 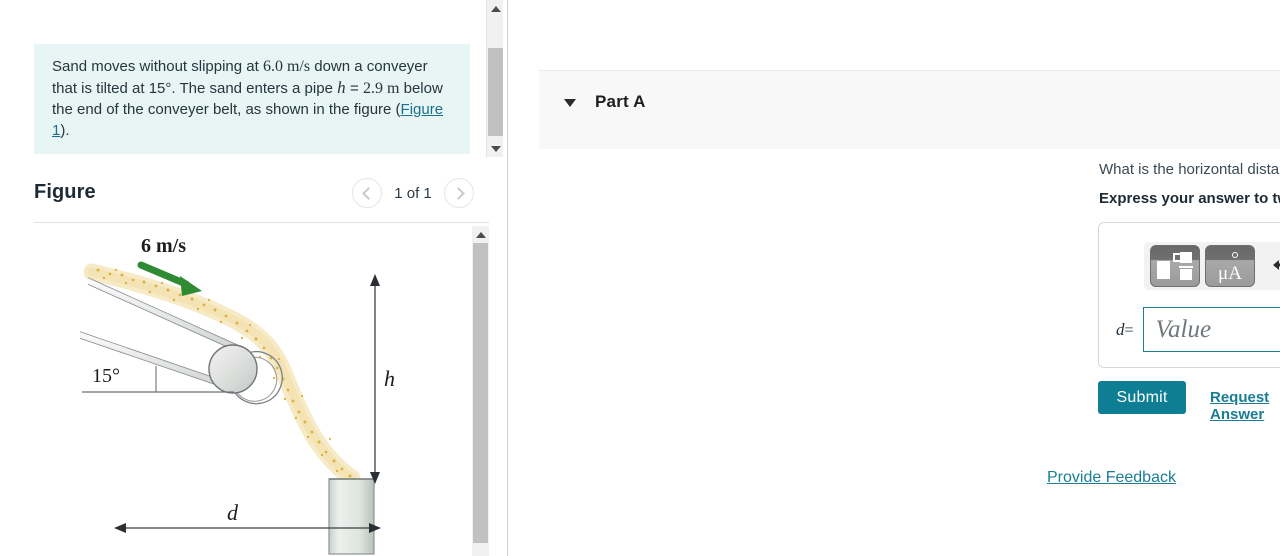 What do you see at coordinates (233, 369) in the screenshot?
I see `conveyer-roller` at bounding box center [233, 369].